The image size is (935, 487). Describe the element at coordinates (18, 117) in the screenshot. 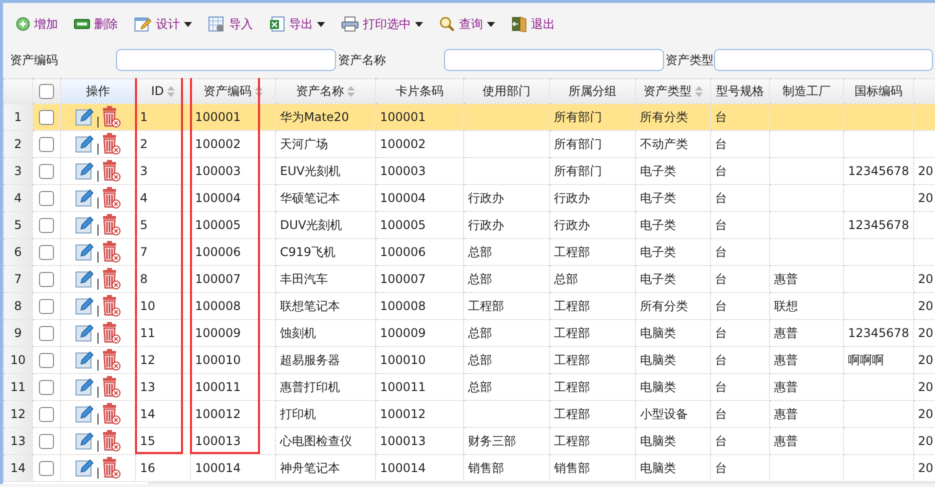

I see `row-number: 1` at that location.